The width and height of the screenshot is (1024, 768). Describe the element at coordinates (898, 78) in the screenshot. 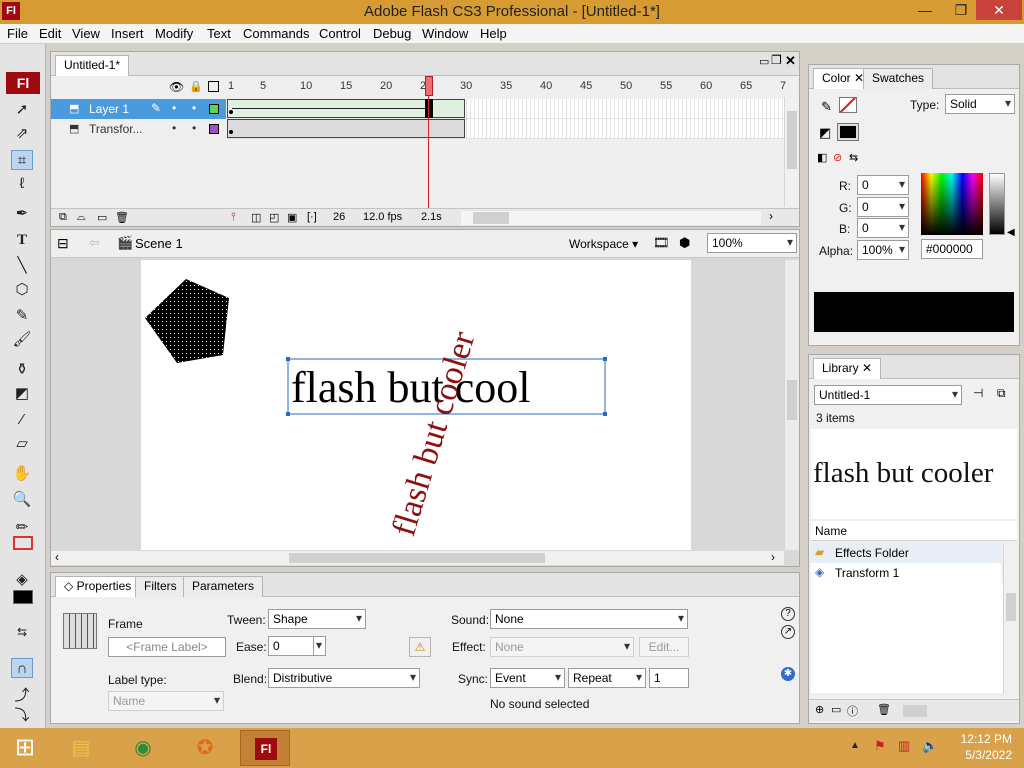

I see `tab-swatches: Swatches` at that location.